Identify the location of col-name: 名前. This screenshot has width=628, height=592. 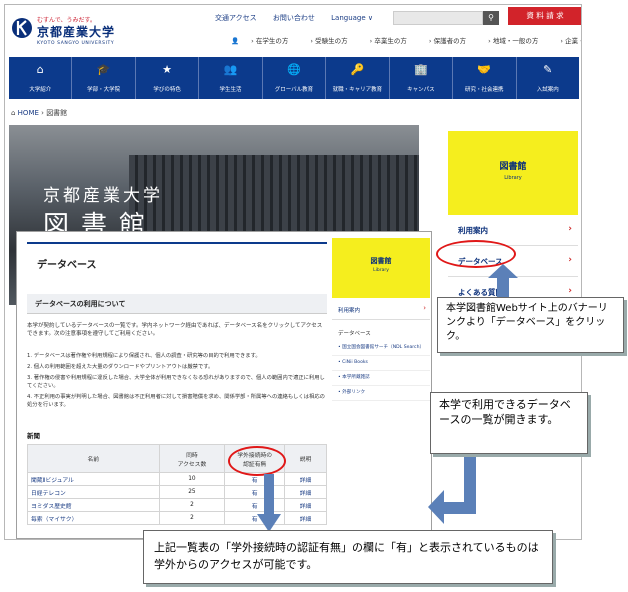
(93, 458).